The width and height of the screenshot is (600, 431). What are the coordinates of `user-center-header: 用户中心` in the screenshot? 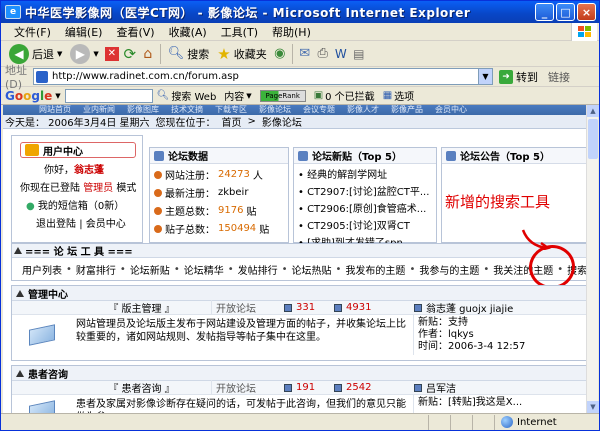 It's located at (78, 150).